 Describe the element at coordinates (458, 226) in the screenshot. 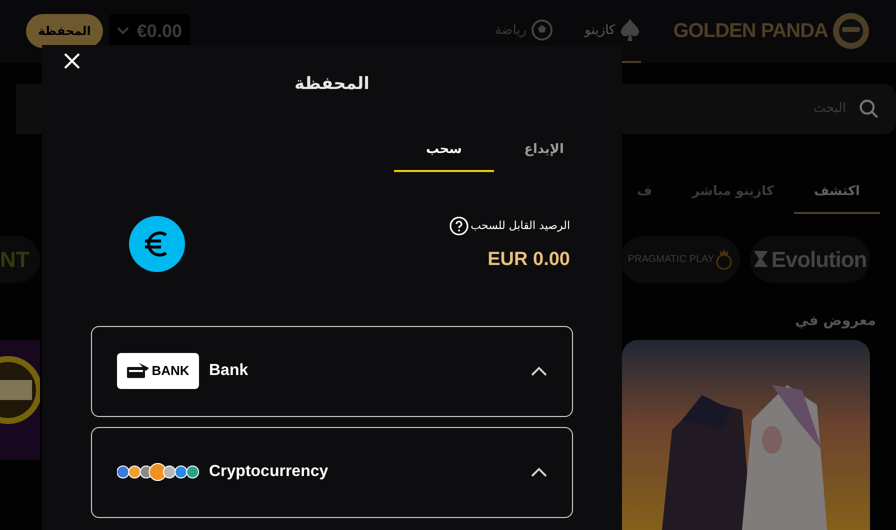

I see `help-icon` at that location.